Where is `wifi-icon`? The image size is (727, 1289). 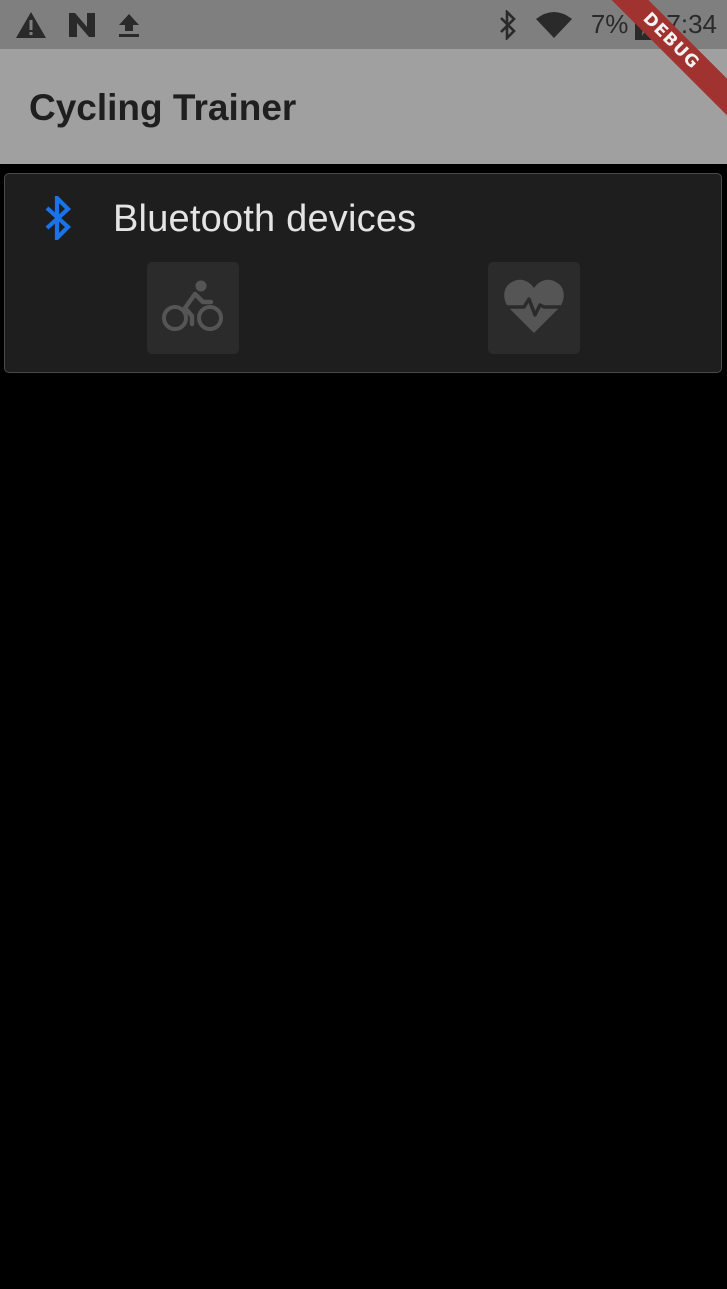 wifi-icon is located at coordinates (554, 25).